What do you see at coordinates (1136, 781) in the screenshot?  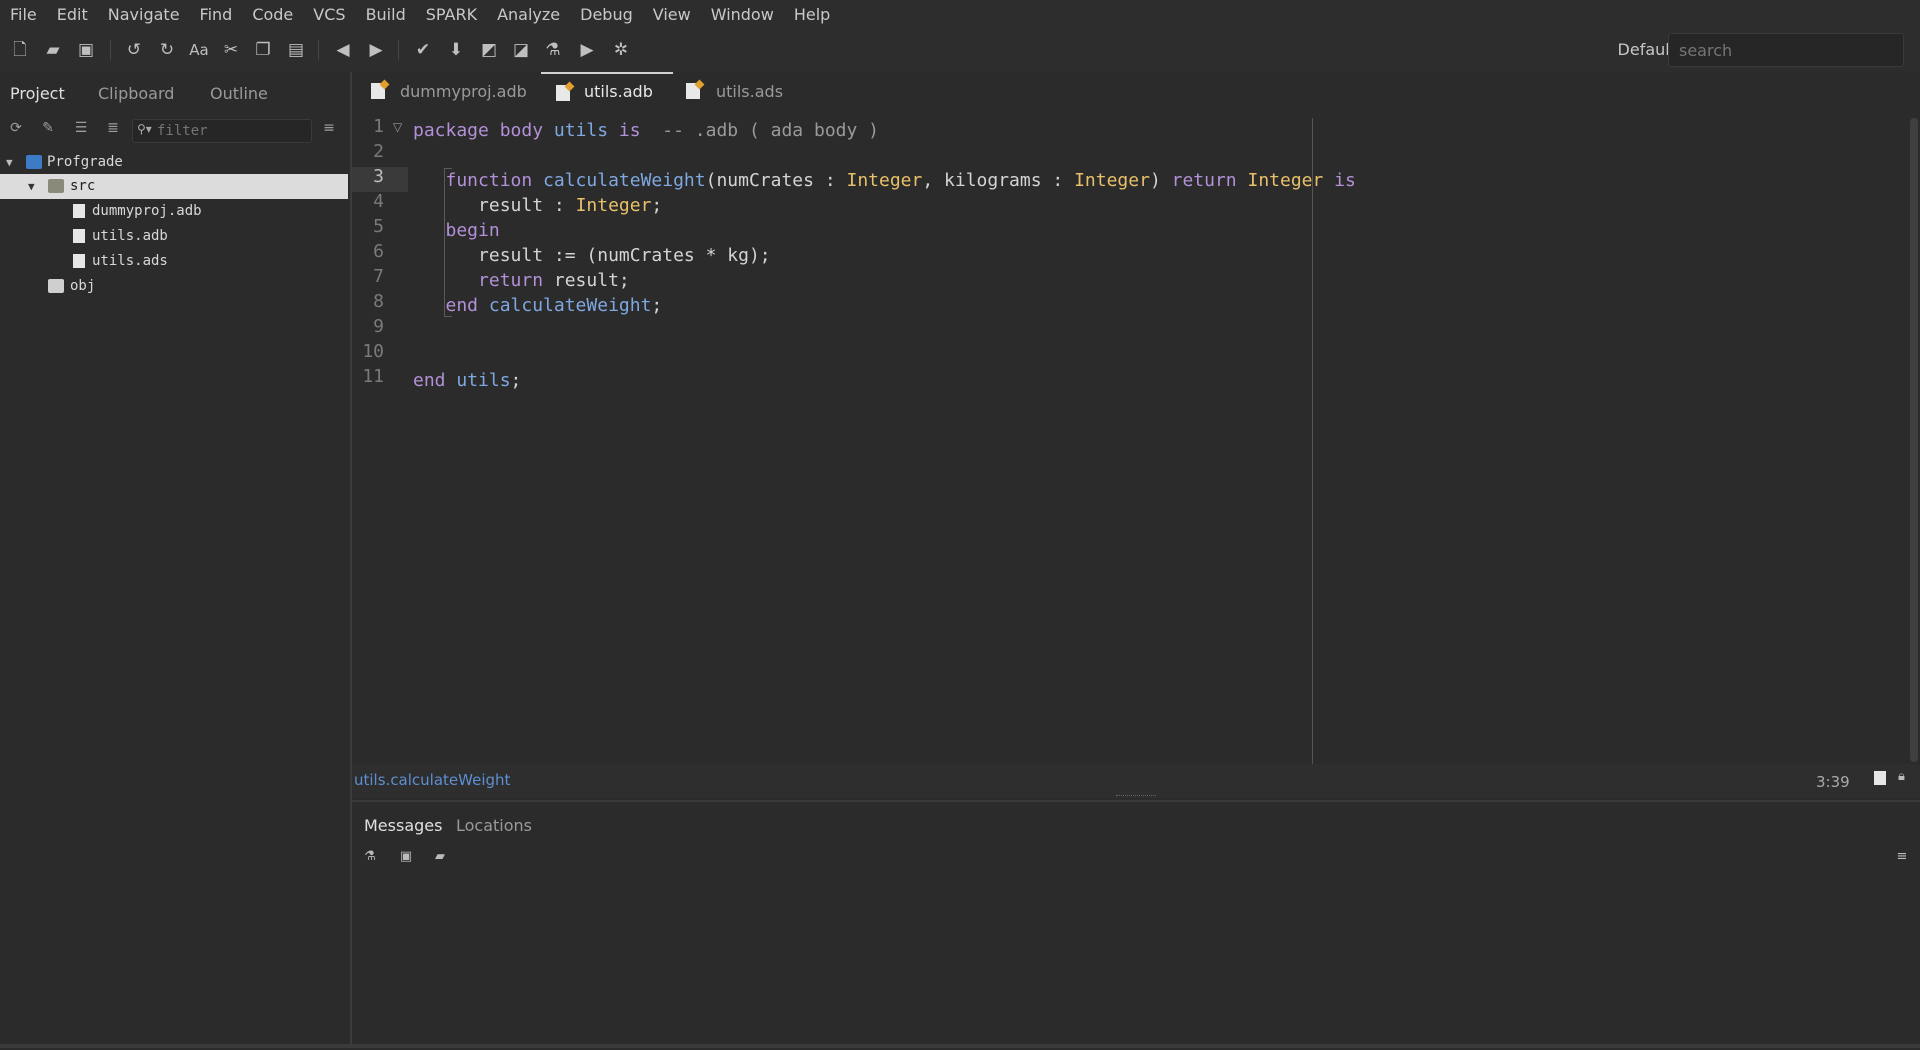 I see `editor-status-bar` at bounding box center [1136, 781].